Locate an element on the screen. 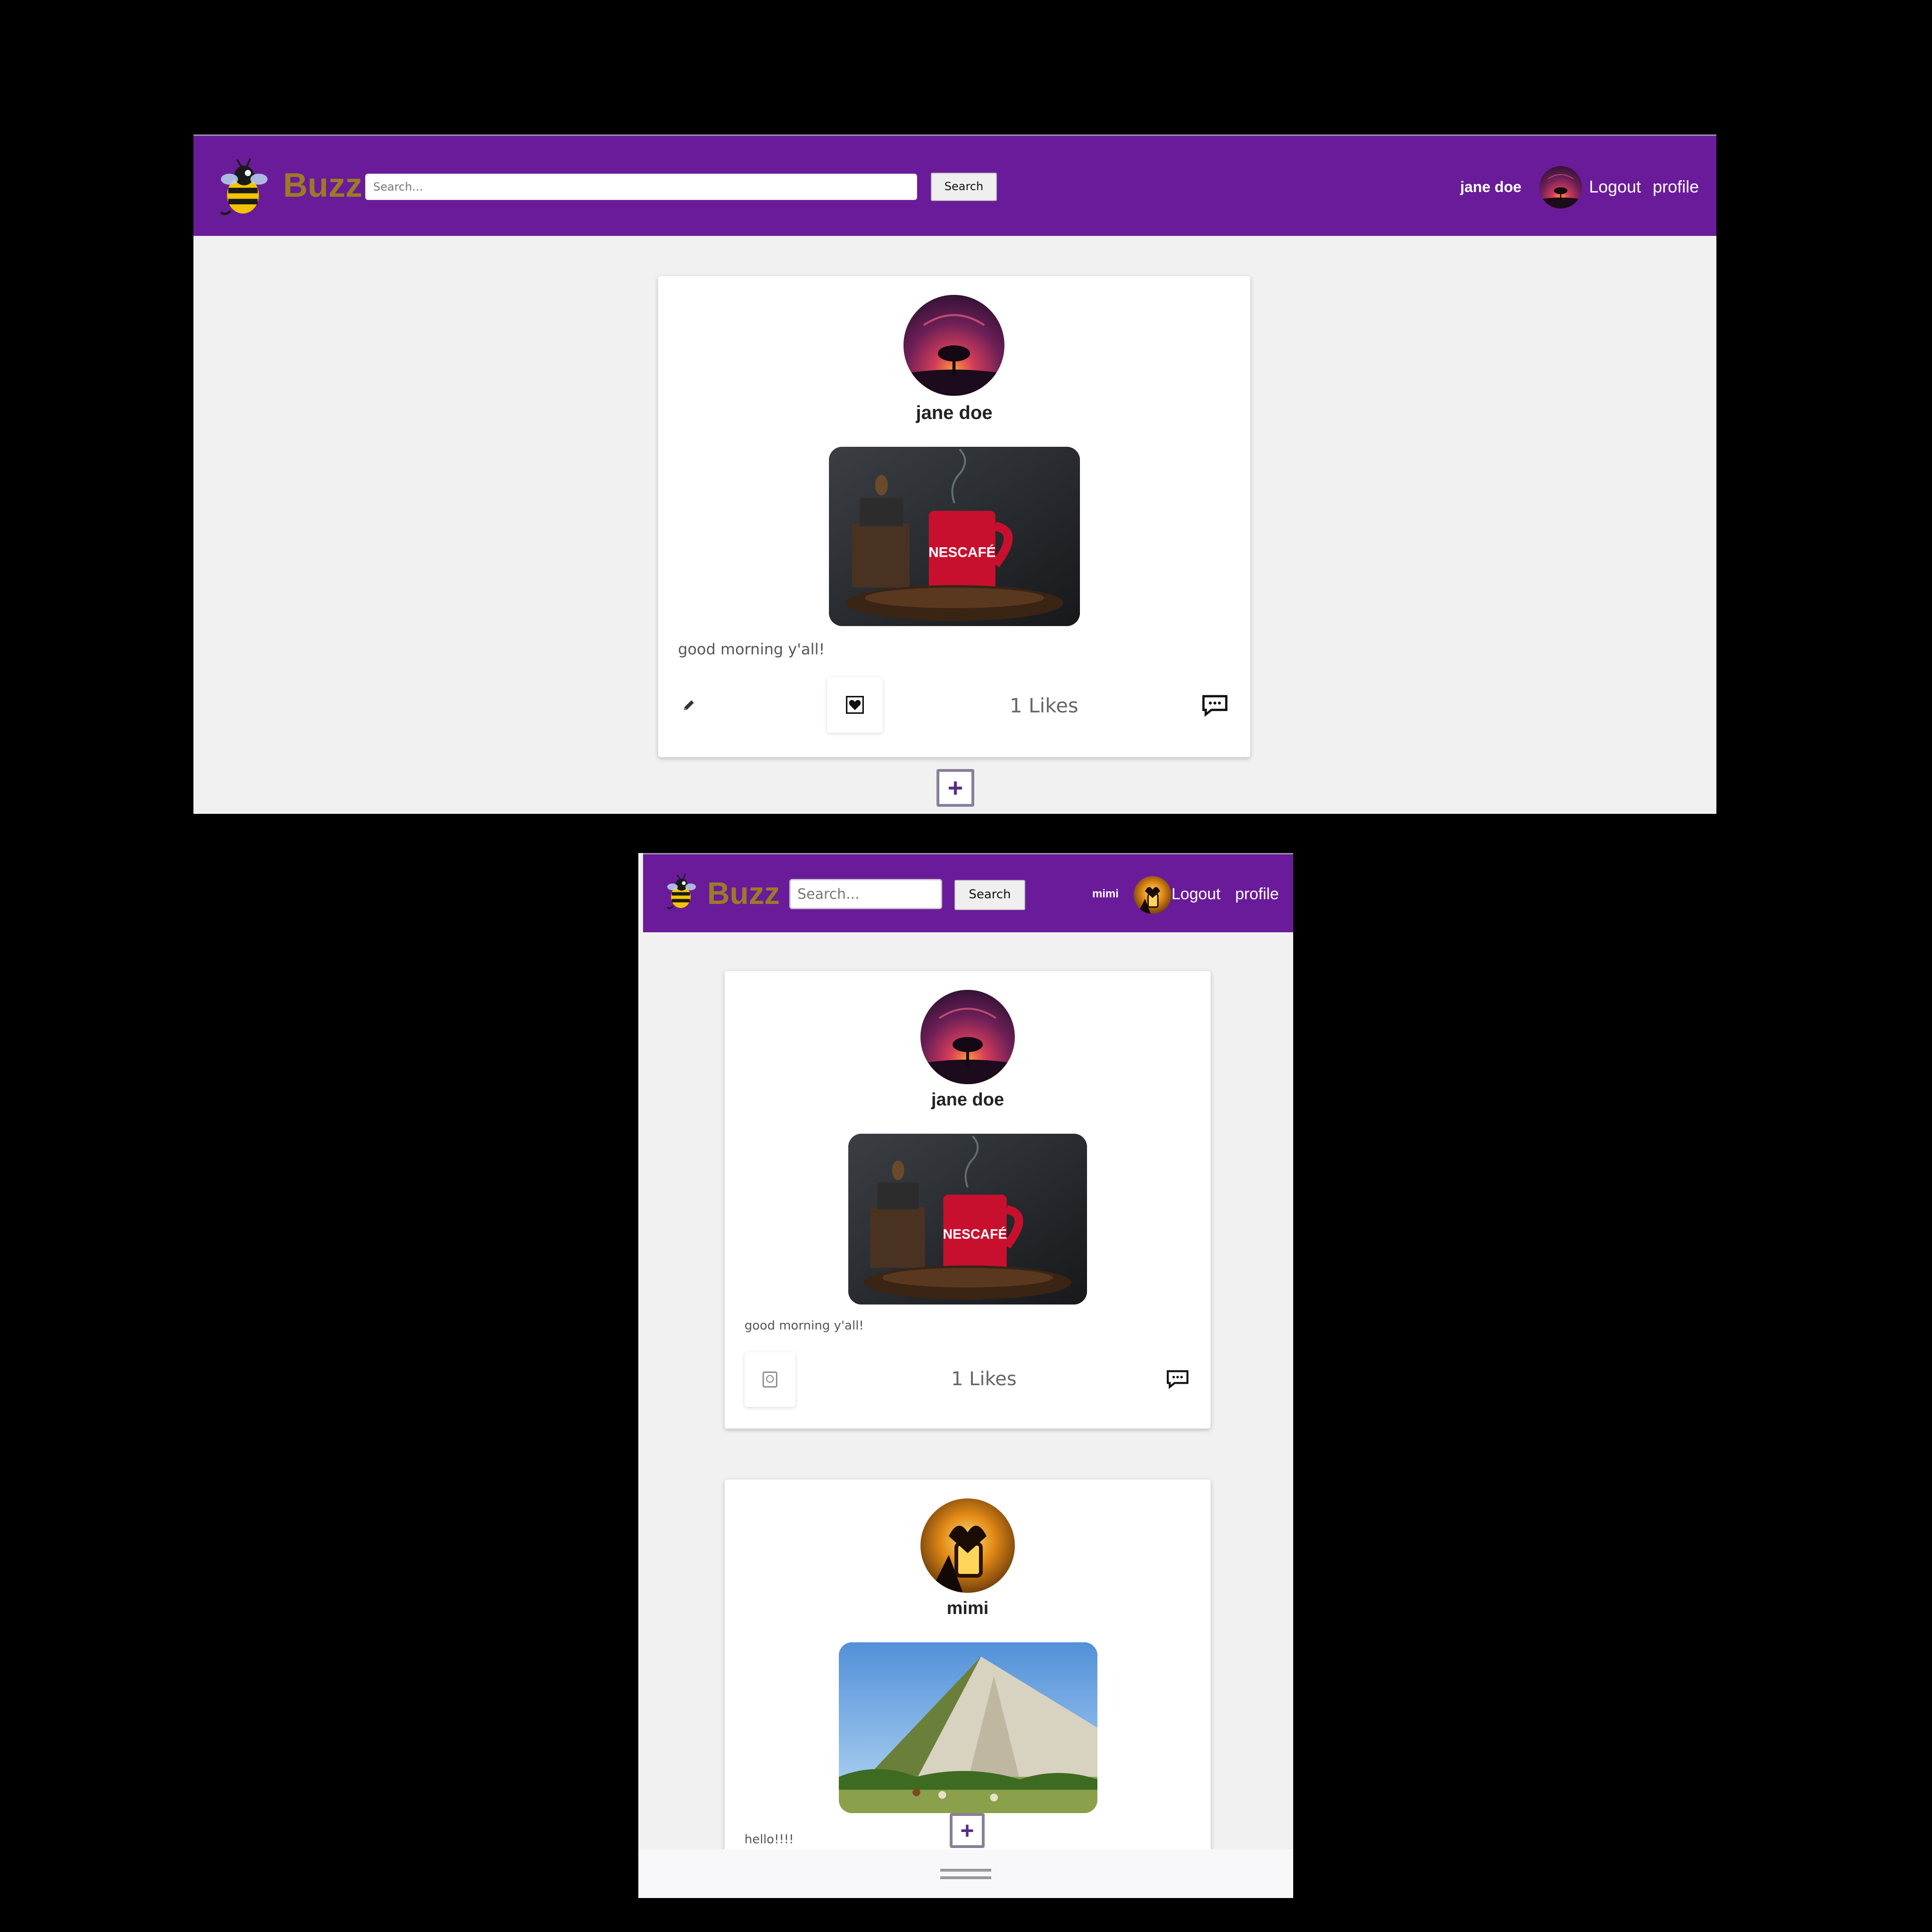  drag-handle-icon is located at coordinates (965, 1873).